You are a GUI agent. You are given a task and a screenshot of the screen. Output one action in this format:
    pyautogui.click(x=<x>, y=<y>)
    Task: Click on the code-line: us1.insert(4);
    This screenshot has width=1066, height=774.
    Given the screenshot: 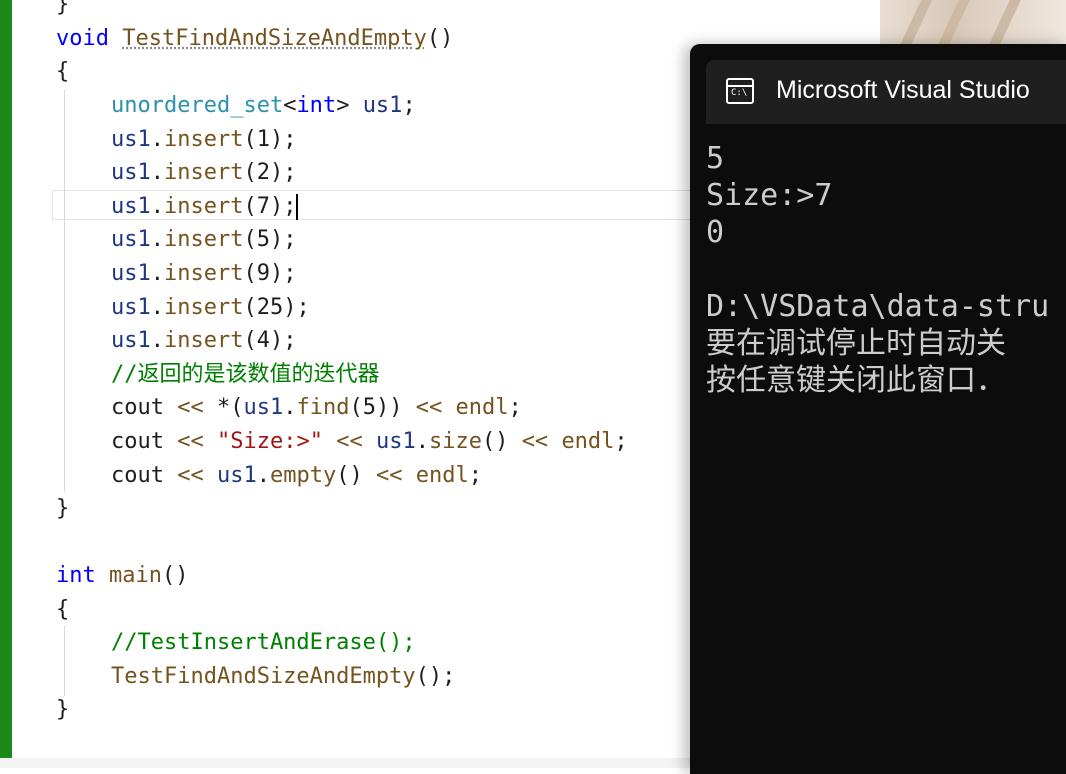 What is the action you would take?
    pyautogui.click(x=176, y=341)
    